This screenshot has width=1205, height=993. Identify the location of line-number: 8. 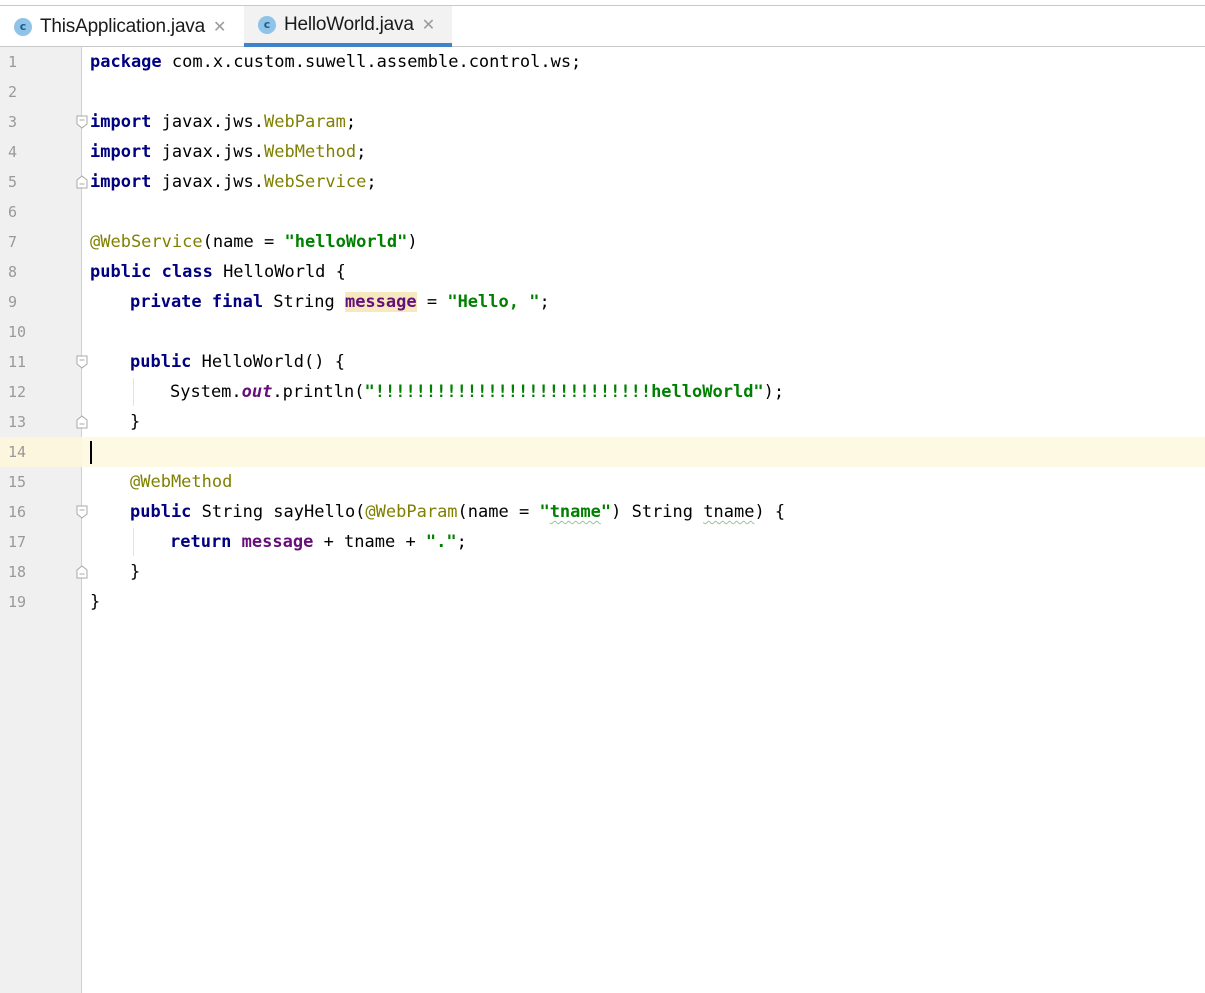
(13, 272).